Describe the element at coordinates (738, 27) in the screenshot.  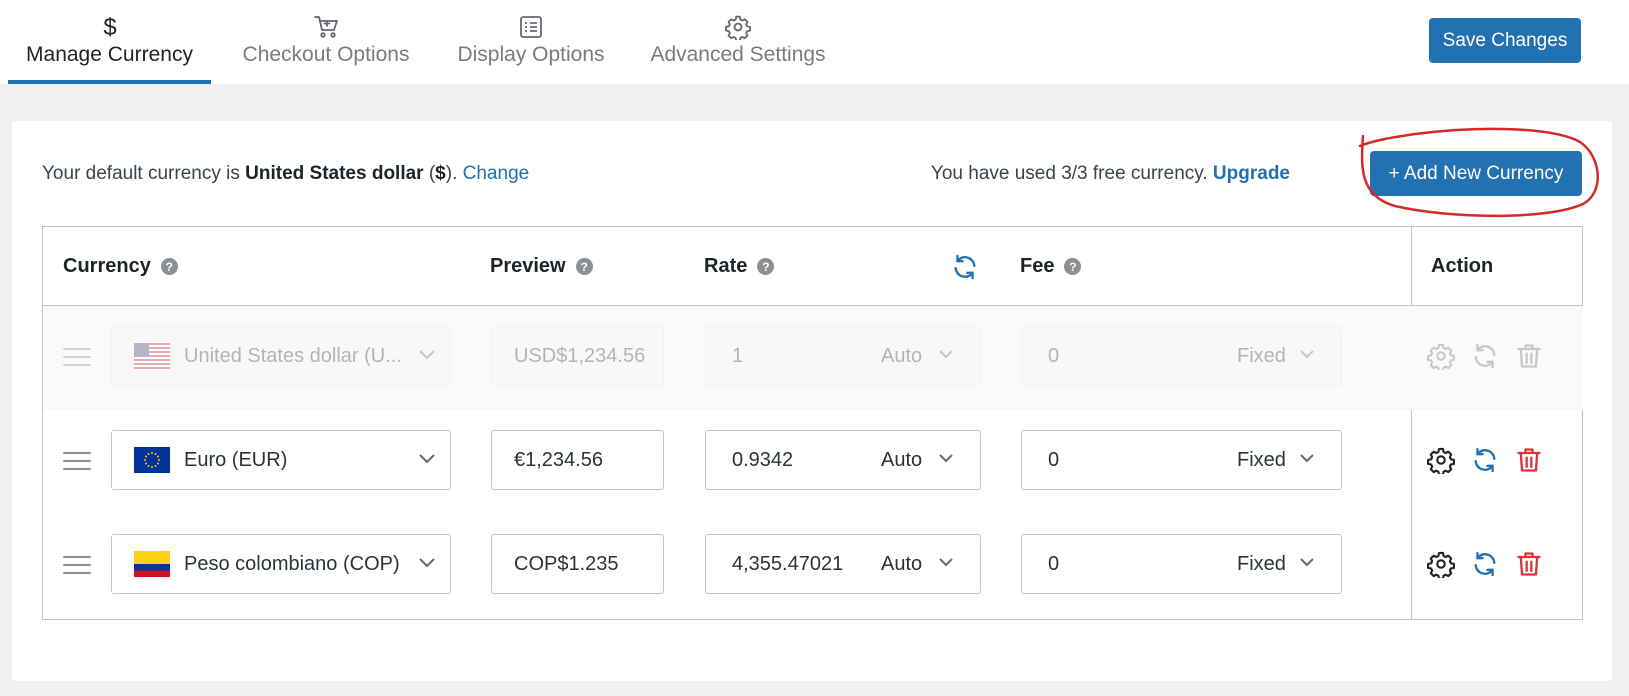
I see `gear-icon` at that location.